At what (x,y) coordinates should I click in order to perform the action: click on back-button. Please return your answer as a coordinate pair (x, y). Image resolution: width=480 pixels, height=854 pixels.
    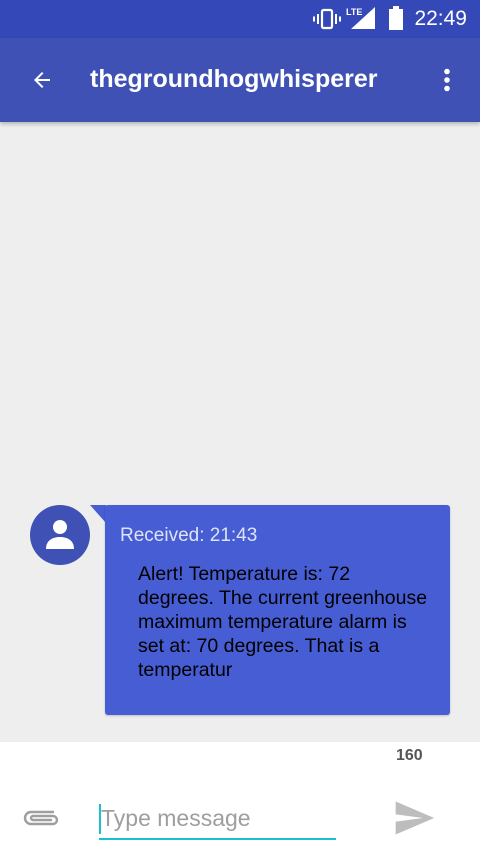
    Looking at the image, I should click on (42, 80).